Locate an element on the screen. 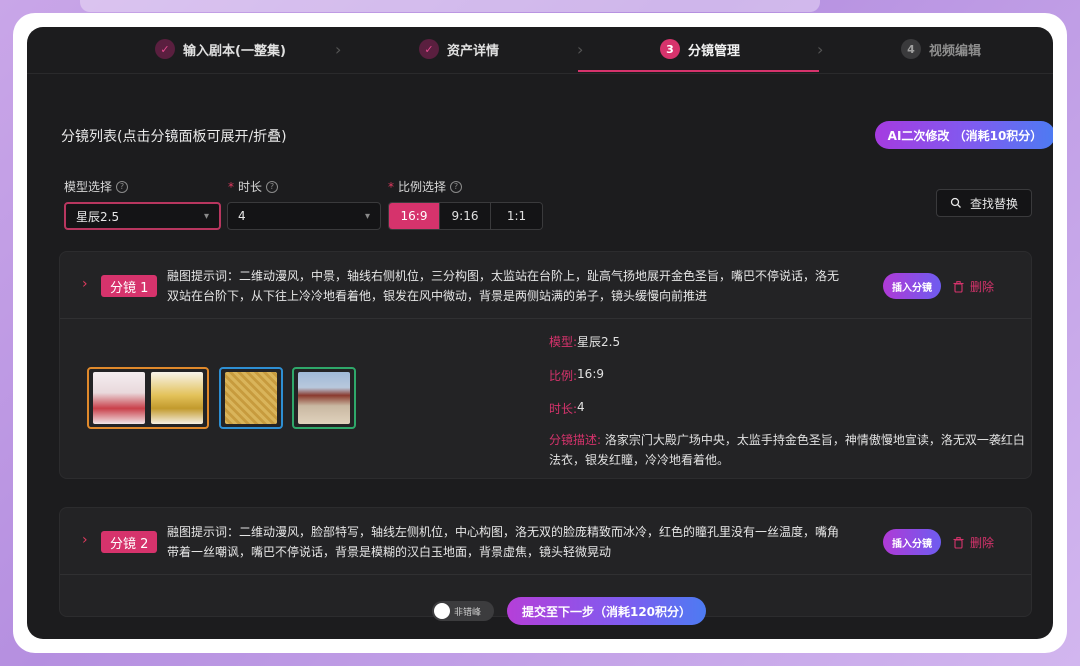 This screenshot has height=666, width=1080. duration-label: * 时长 ? is located at coordinates (253, 186).